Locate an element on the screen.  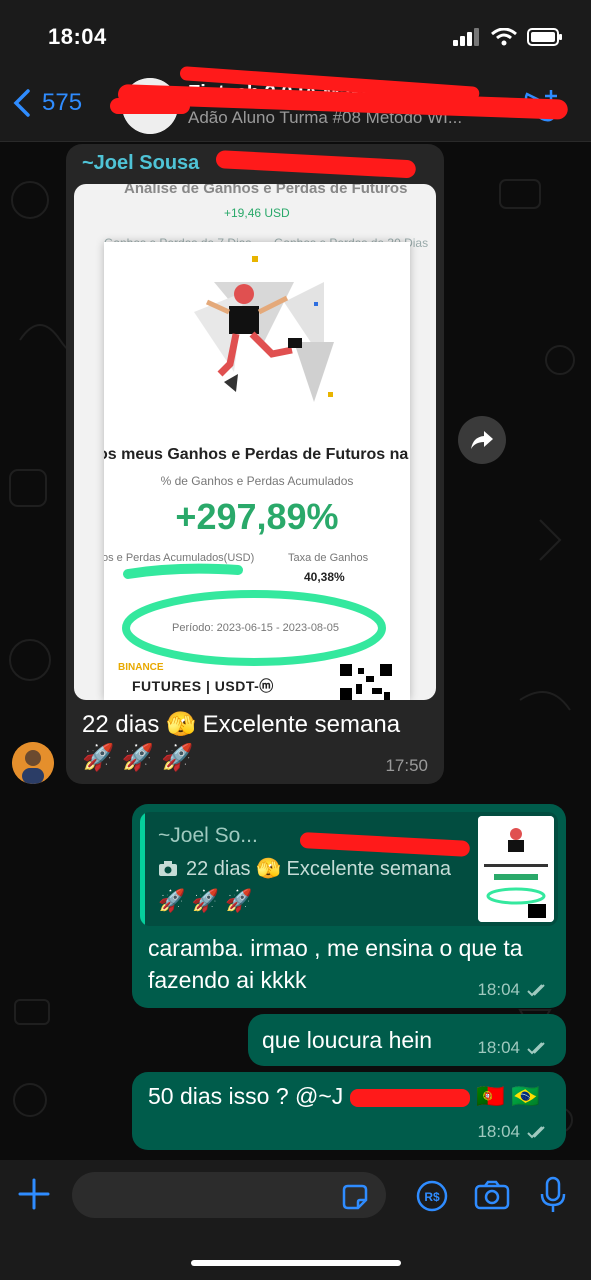
card-headline: os meus Ganhos e Perdas de Futuros na is located at coordinates (256, 454).